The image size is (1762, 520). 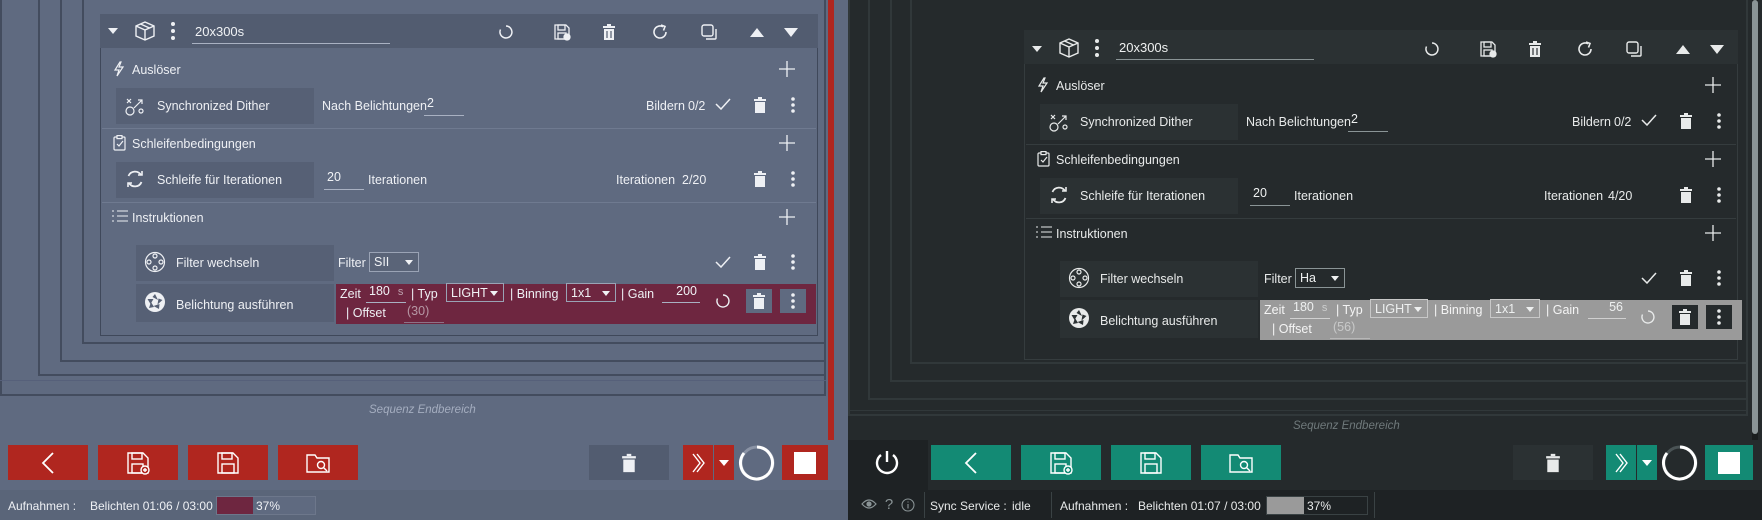 I want to click on time-label: Zeit, so click(x=1274, y=310).